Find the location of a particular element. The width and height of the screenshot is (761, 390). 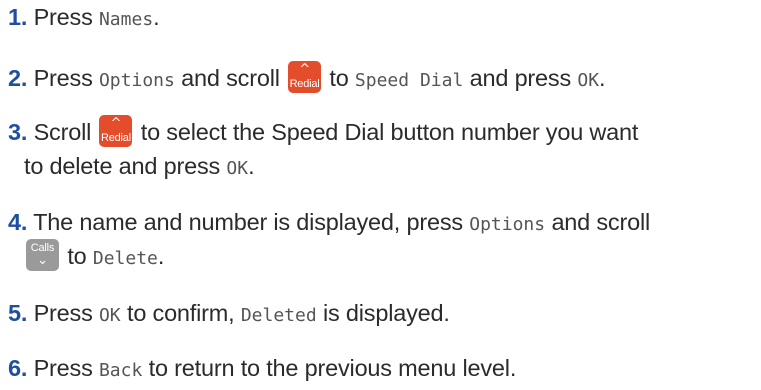

step-number: 4. is located at coordinates (18, 222).